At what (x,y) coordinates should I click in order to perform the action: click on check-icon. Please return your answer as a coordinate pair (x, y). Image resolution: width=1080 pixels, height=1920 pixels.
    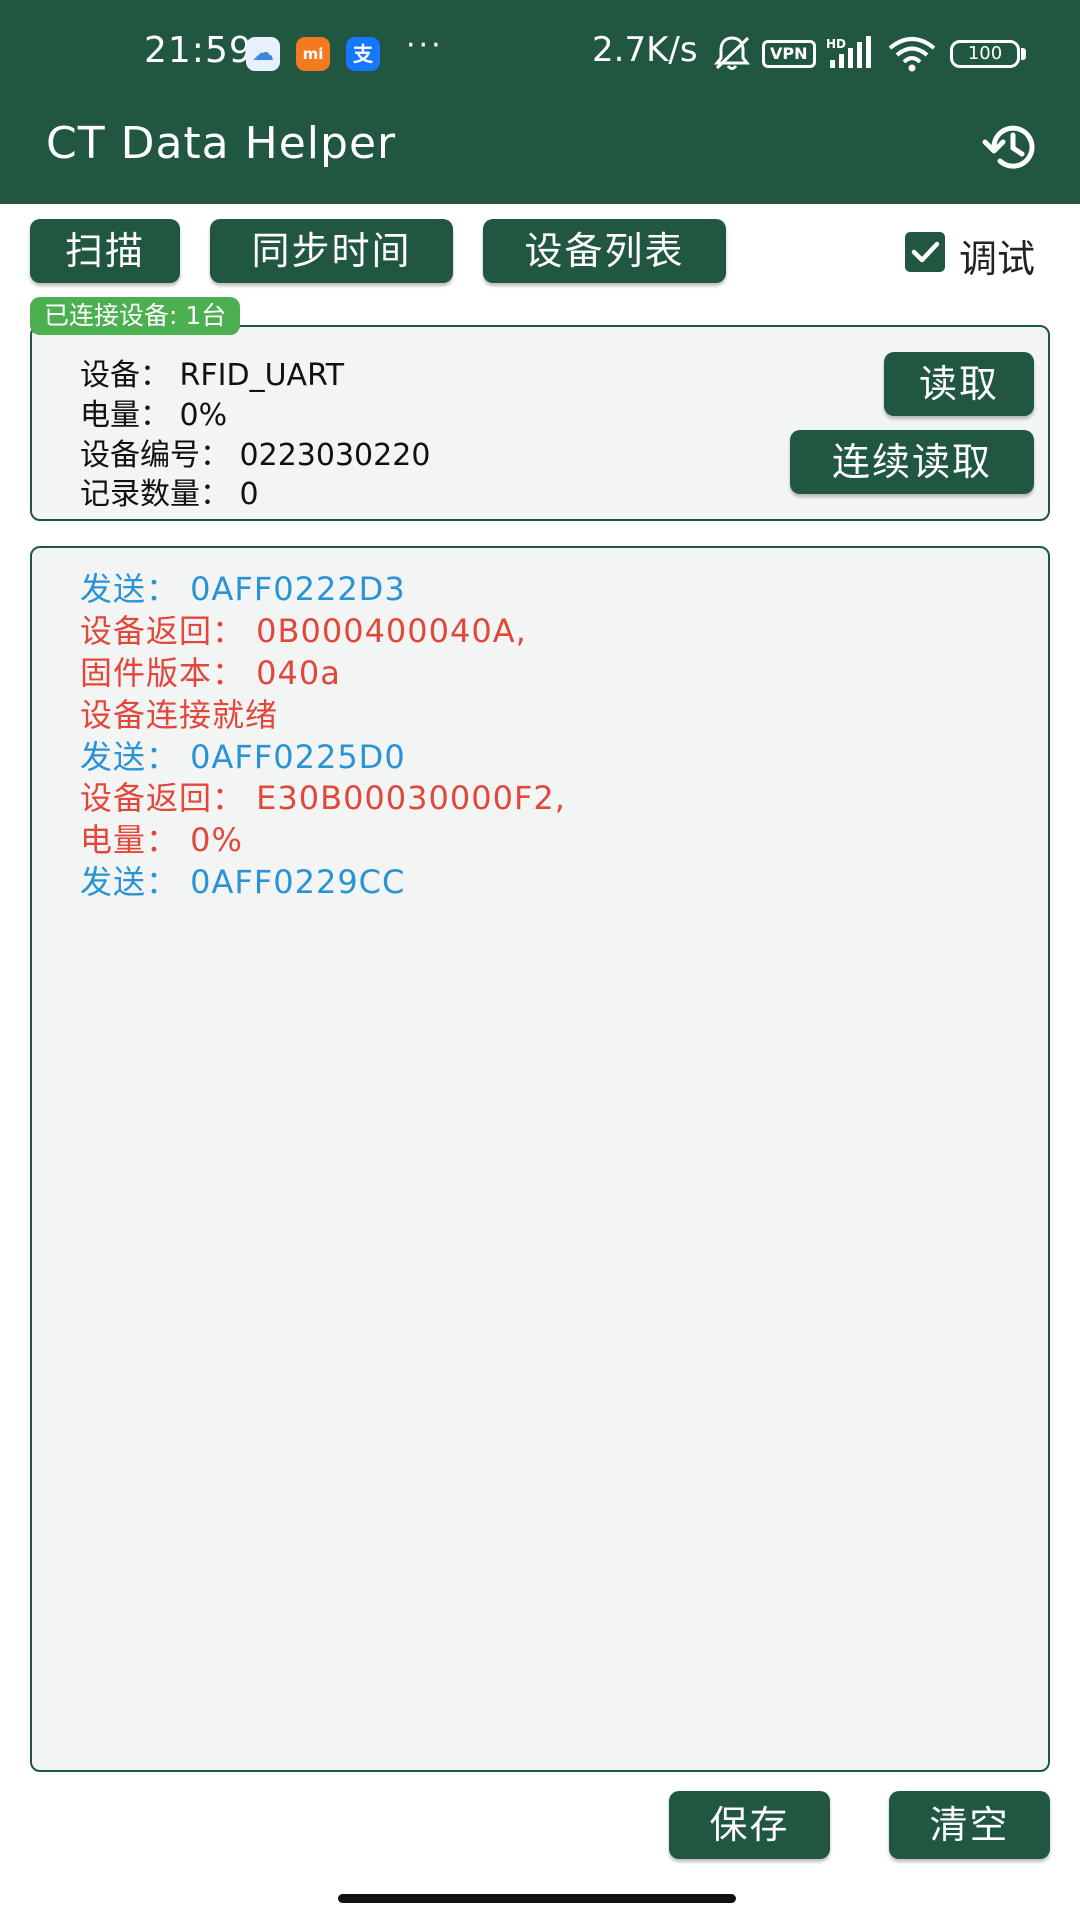
    Looking at the image, I should click on (925, 252).